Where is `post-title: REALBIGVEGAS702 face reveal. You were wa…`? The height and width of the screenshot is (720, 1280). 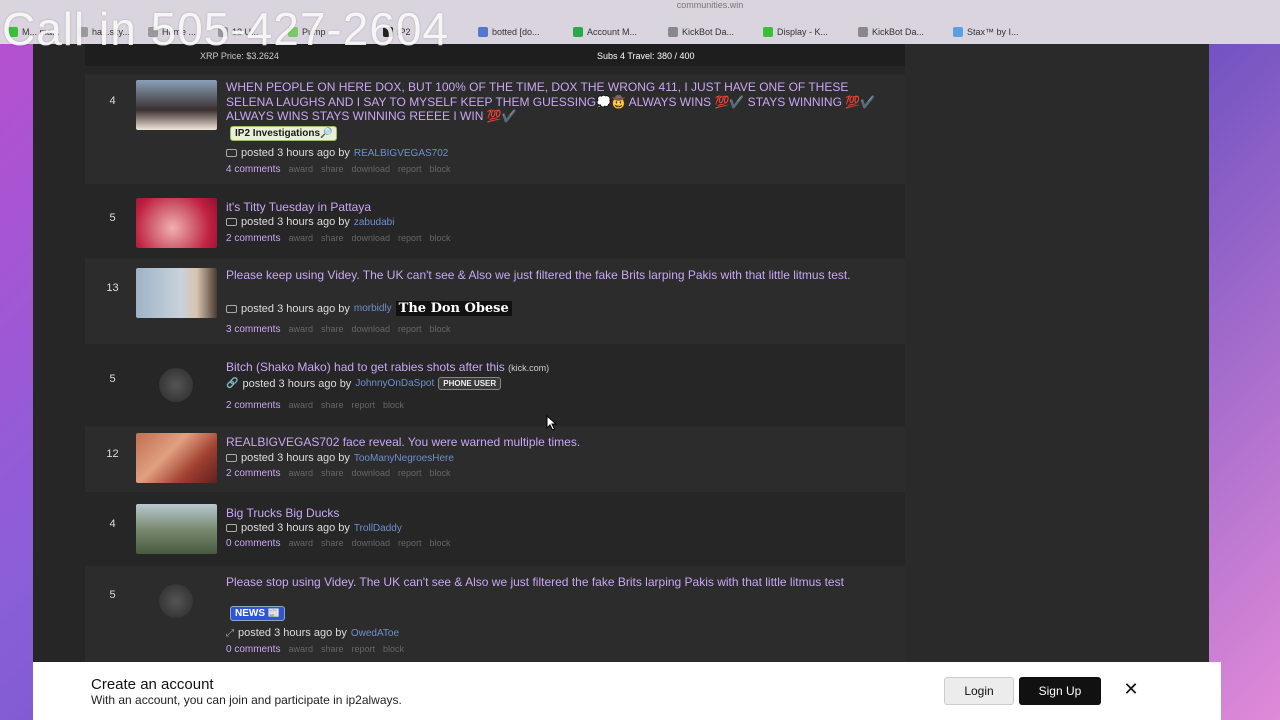
post-title: REALBIGVEGAS702 face reveal. You were wa… is located at coordinates (561, 442).